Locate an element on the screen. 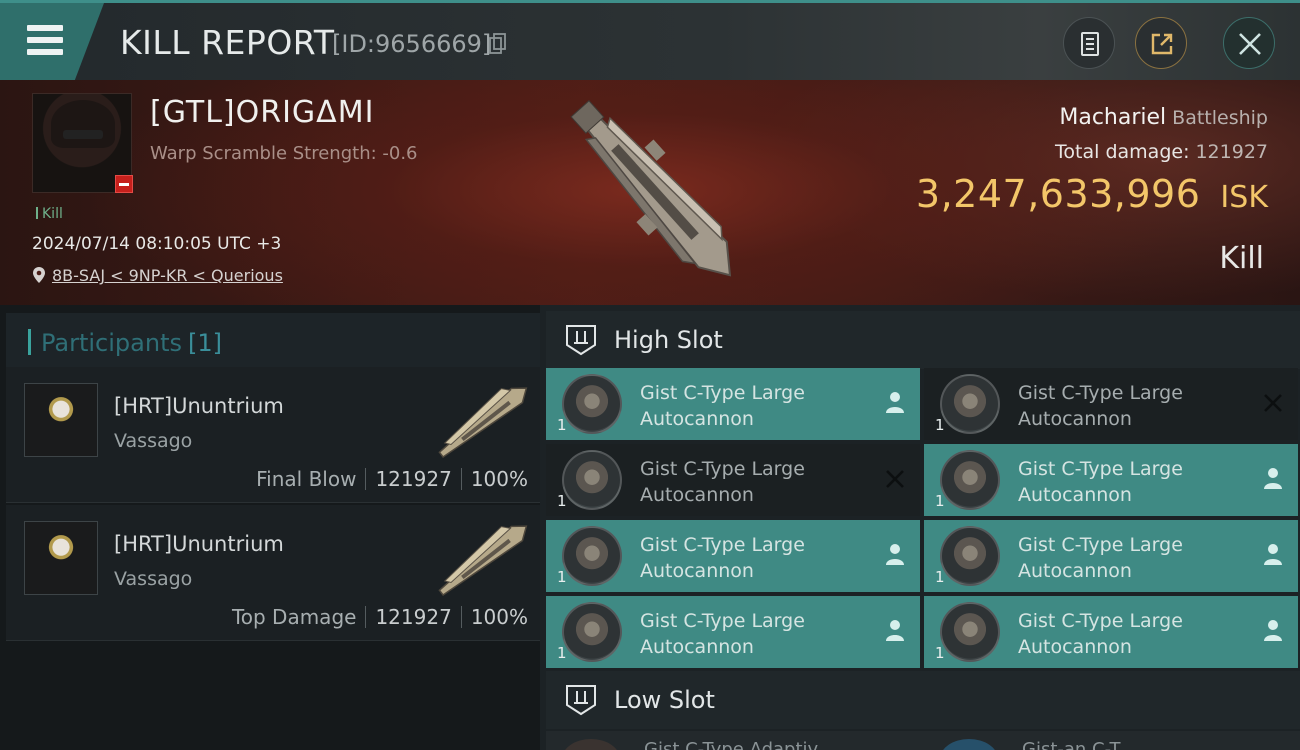 The height and width of the screenshot is (750, 1300). high-slot-label: High Slot is located at coordinates (668, 340).